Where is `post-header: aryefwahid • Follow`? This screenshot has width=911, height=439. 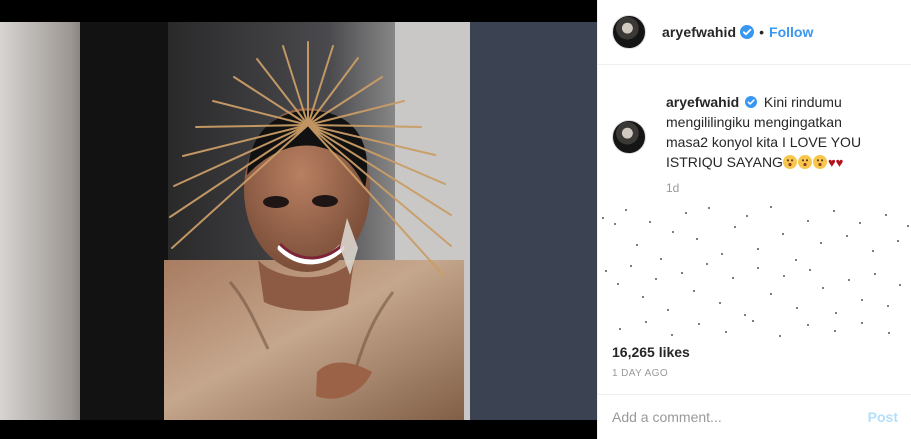
post-header: aryefwahid • Follow is located at coordinates (754, 32).